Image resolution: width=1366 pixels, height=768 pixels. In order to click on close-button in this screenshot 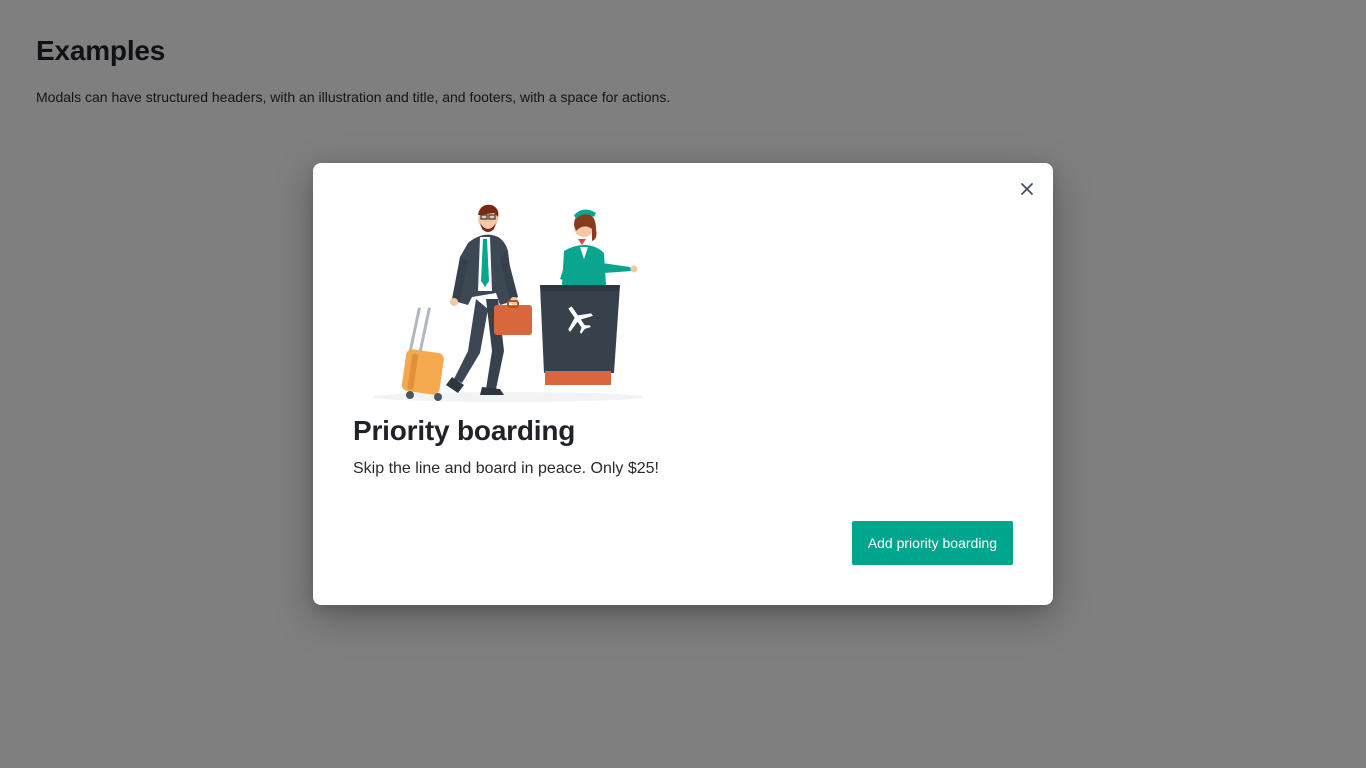, I will do `click(1027, 189)`.